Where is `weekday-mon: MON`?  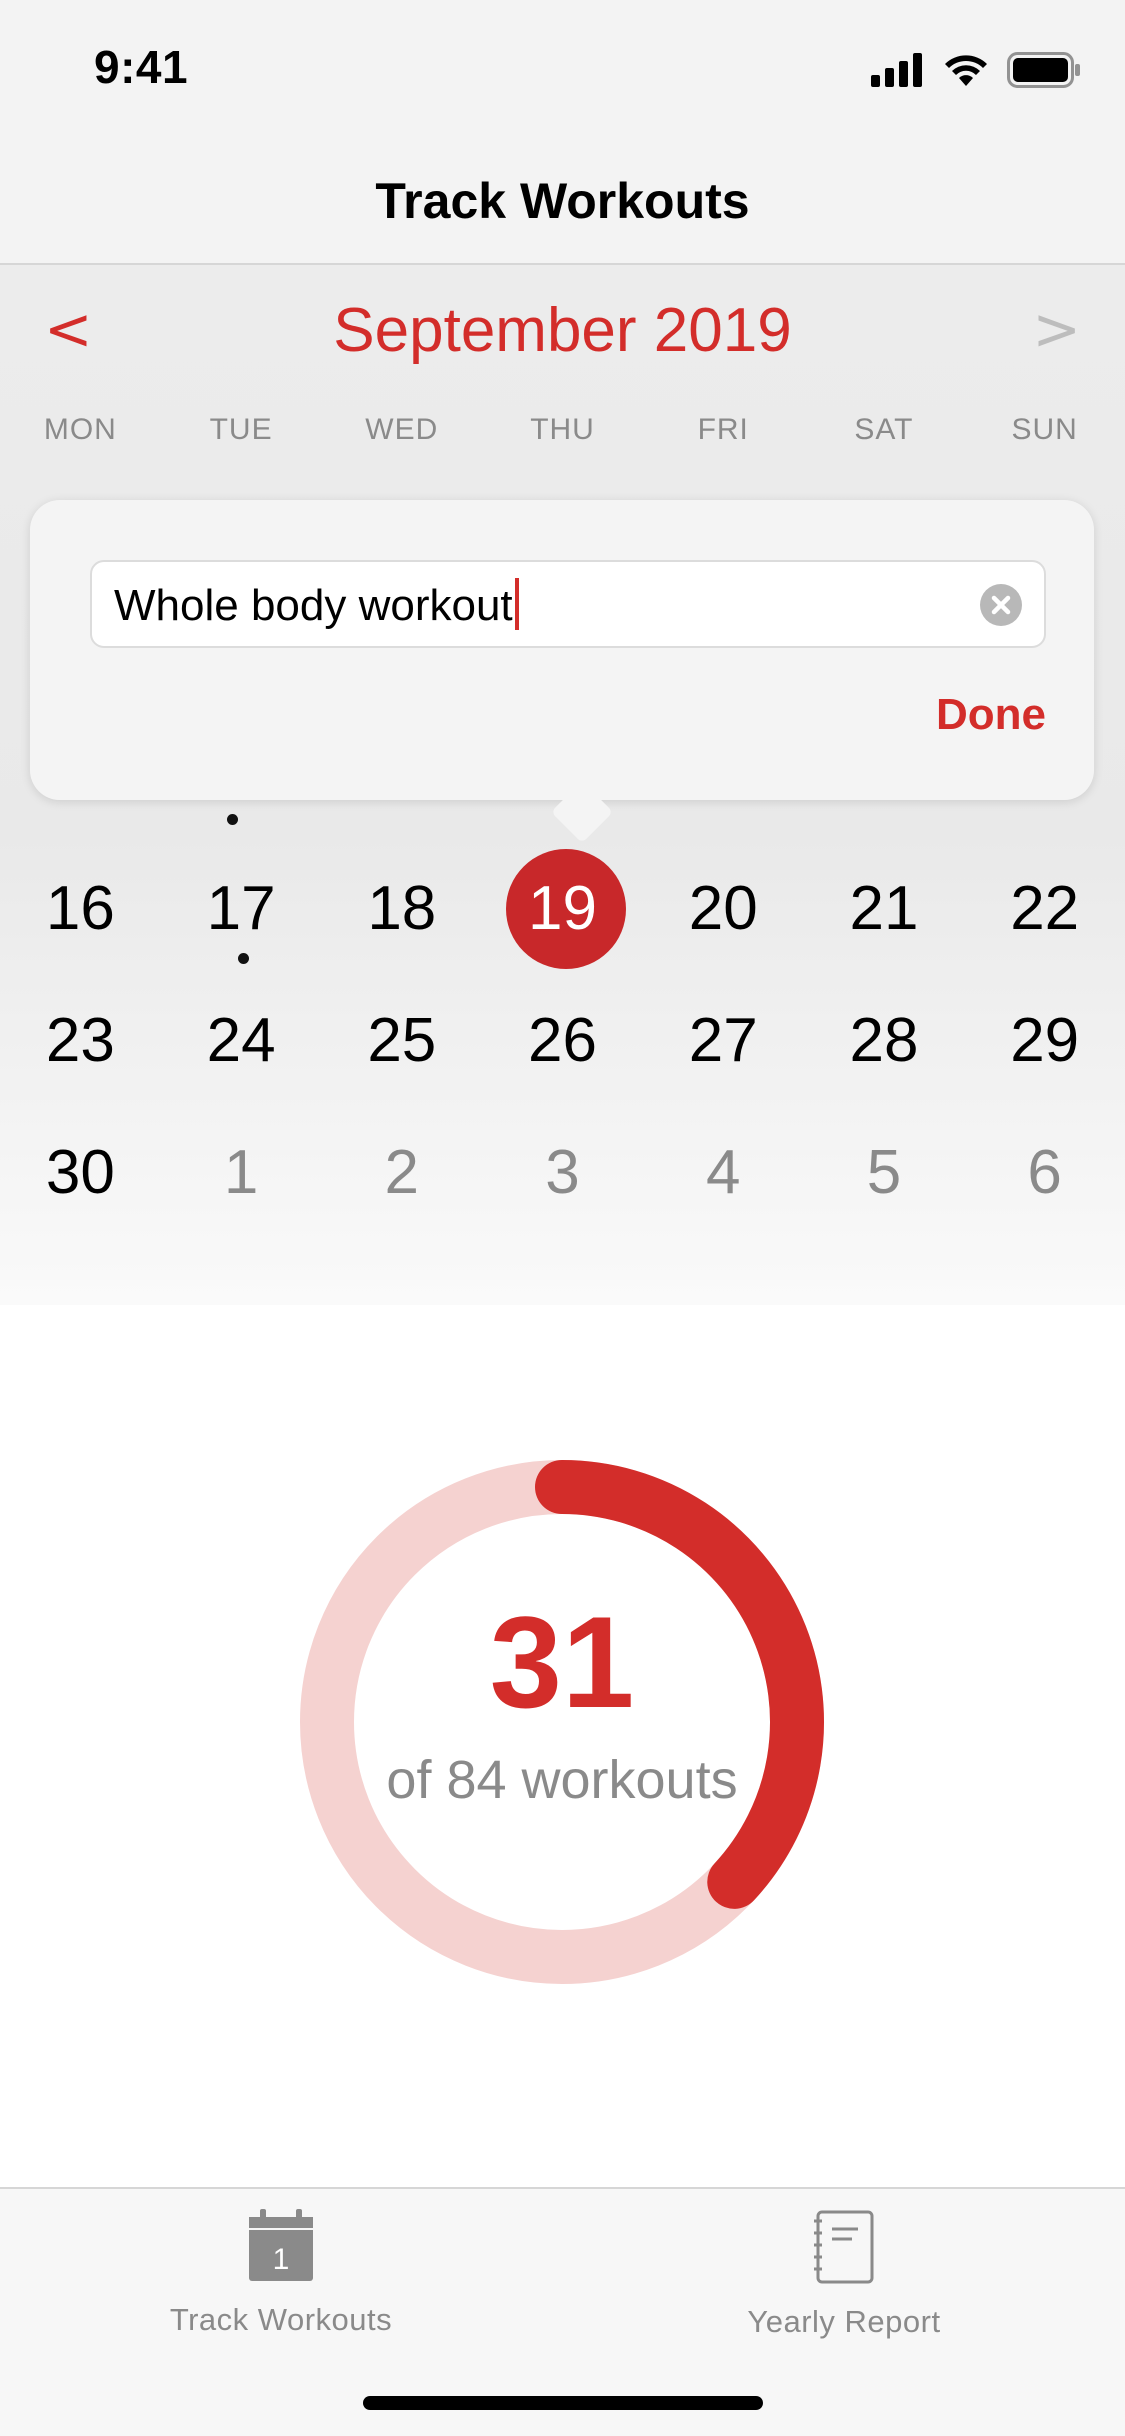 weekday-mon: MON is located at coordinates (80, 429).